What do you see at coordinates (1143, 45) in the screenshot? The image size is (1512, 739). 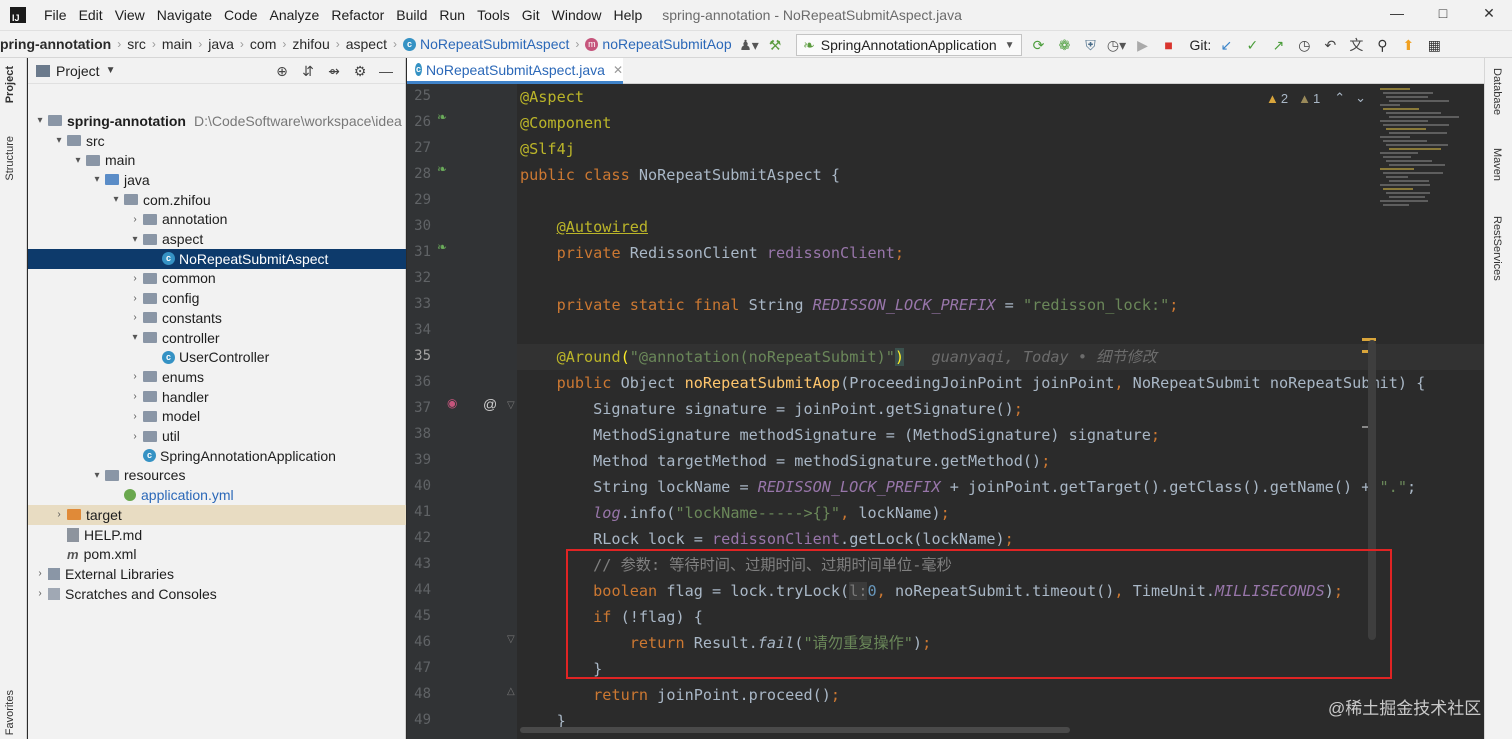 I see `run-icon: ▶` at bounding box center [1143, 45].